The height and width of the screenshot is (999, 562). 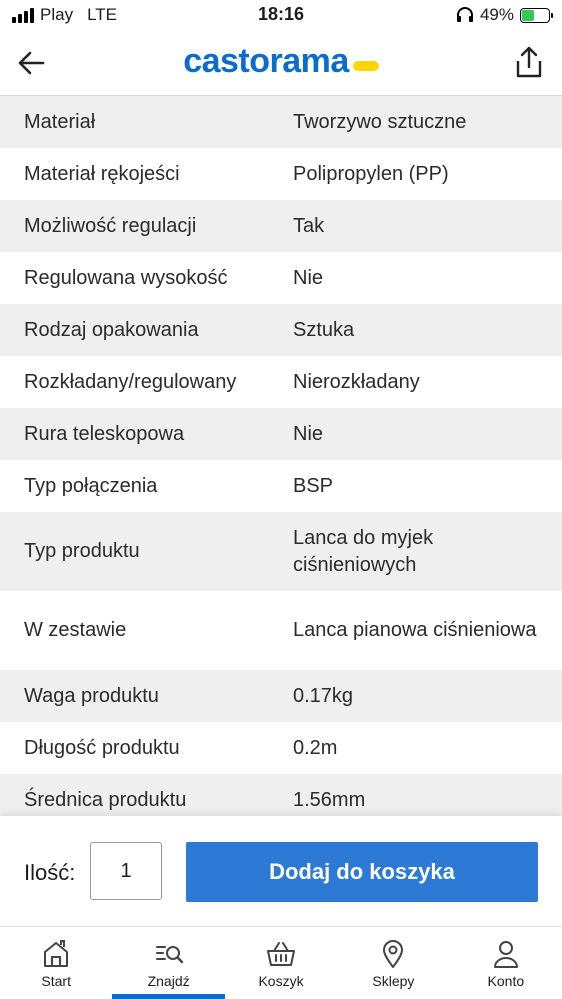 I want to click on spec-value: BSP, so click(x=313, y=485).